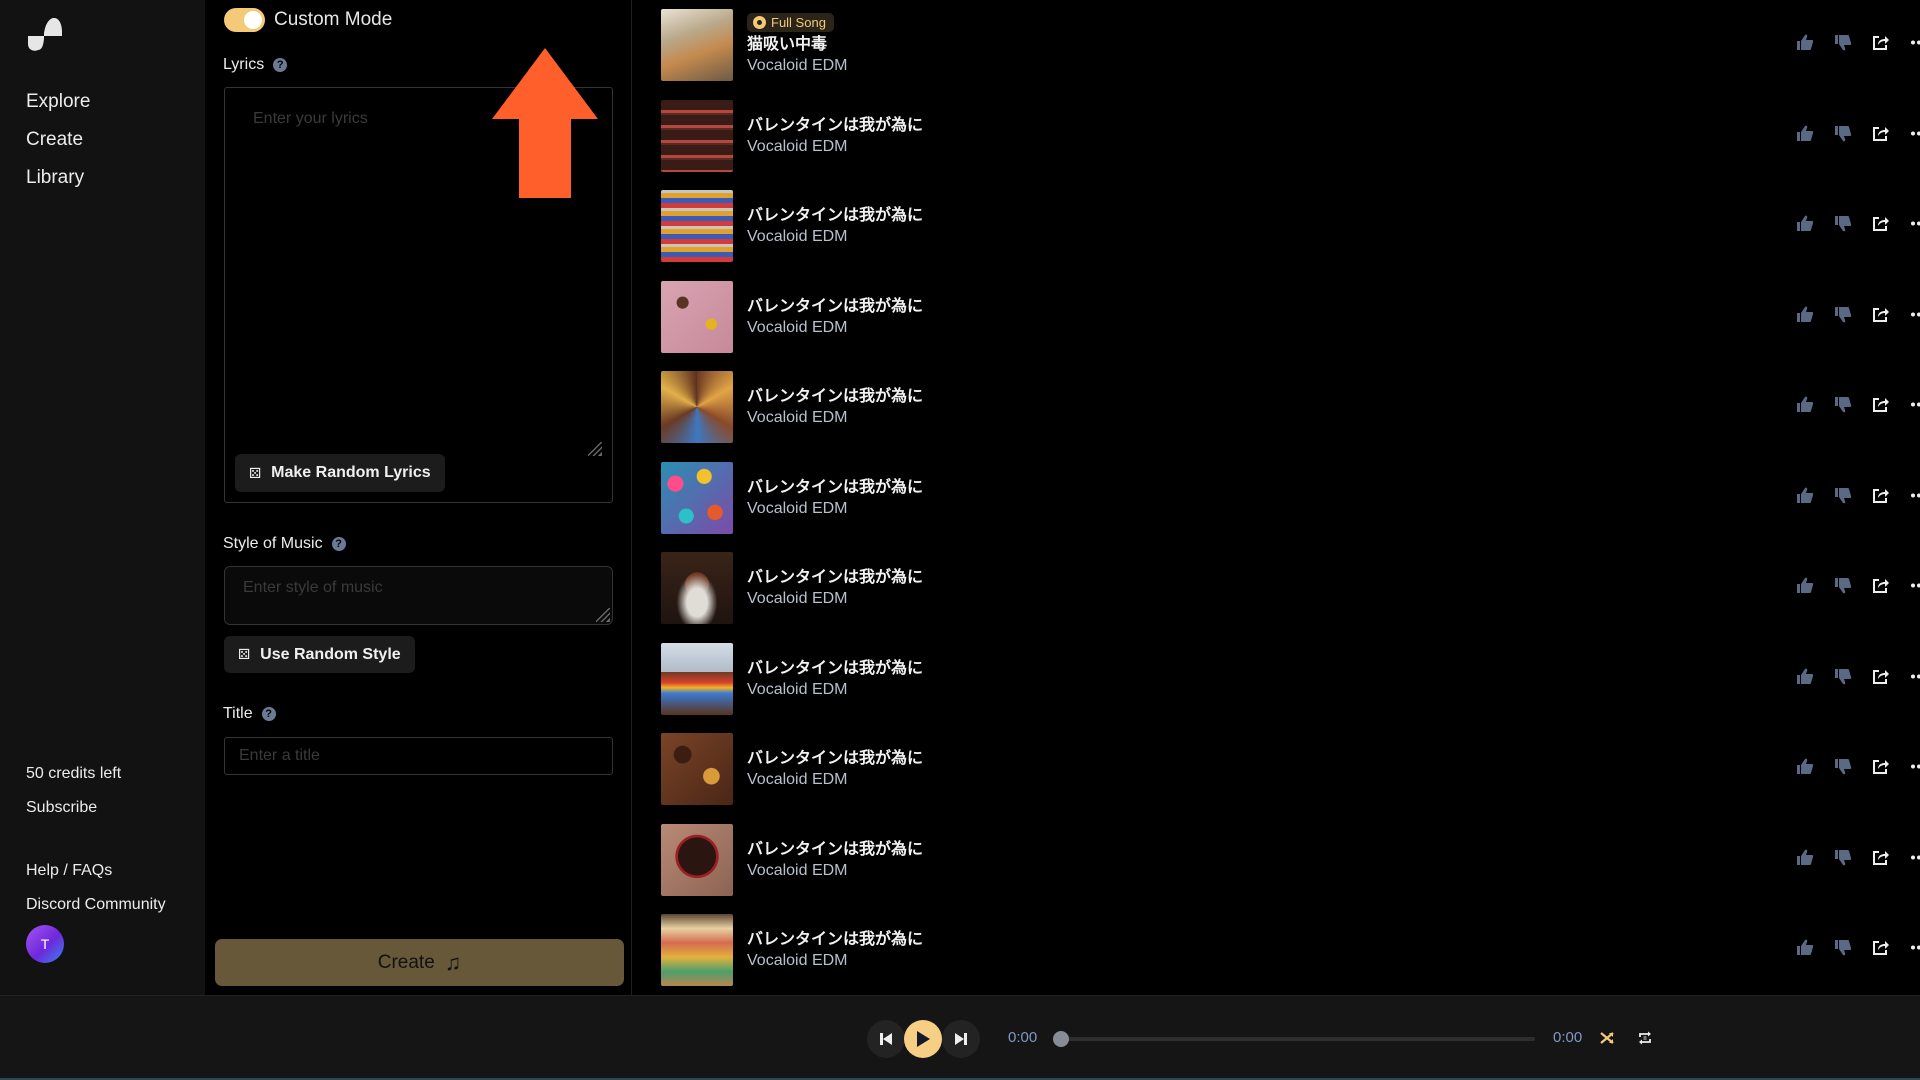  I want to click on lyrics-resize-handle, so click(595, 449).